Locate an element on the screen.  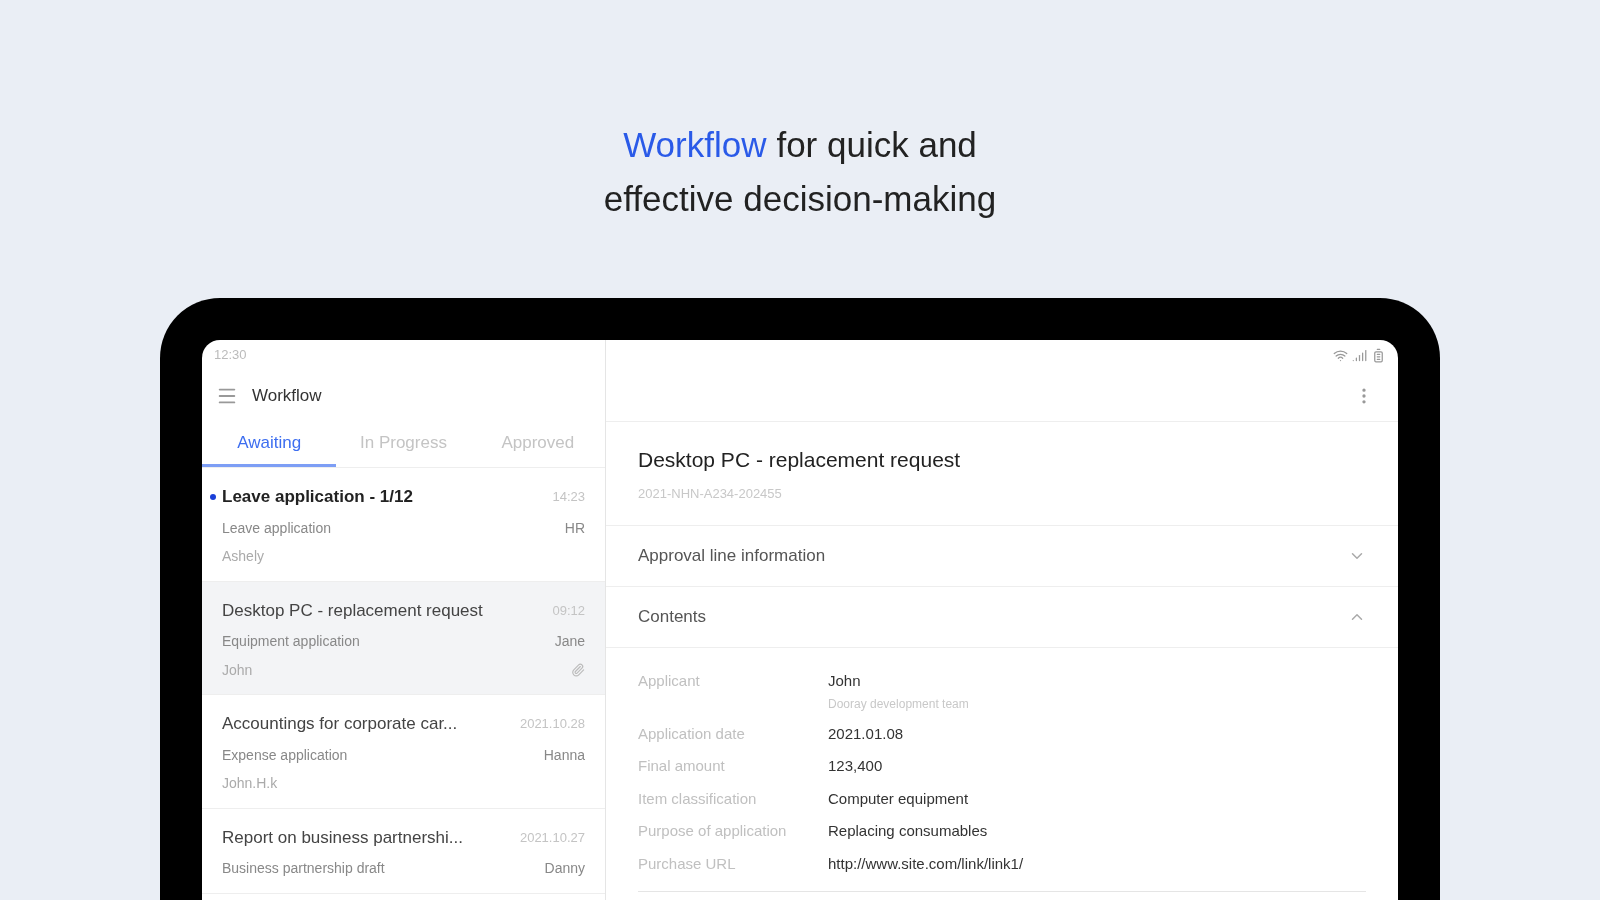
item-time: 14:23 is located at coordinates (568, 497).